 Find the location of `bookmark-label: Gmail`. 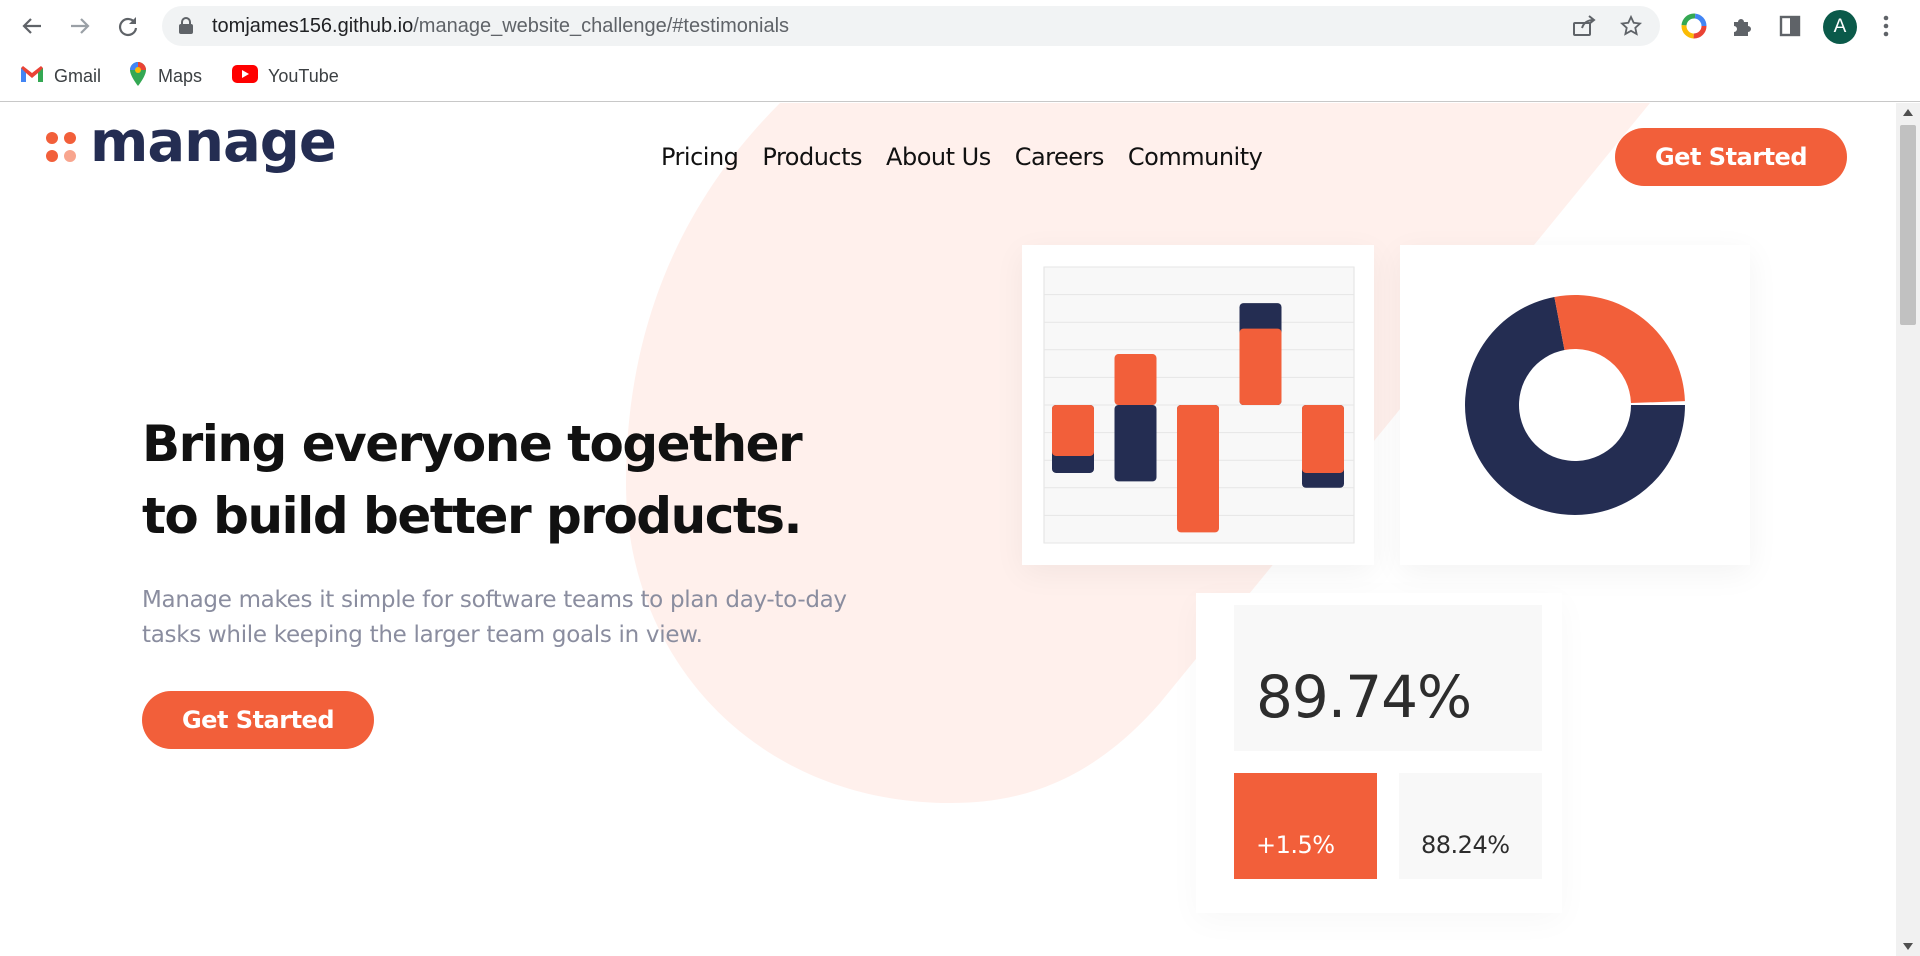

bookmark-label: Gmail is located at coordinates (78, 75).